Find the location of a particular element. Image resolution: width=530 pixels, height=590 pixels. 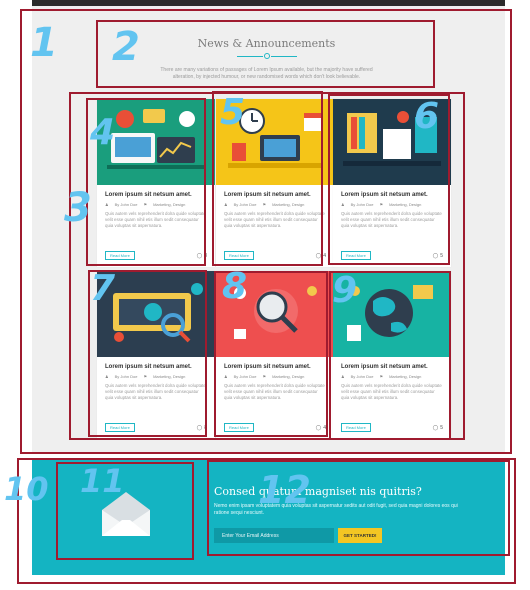

annotation-label-9: 9 is located at coordinates (345, 290).